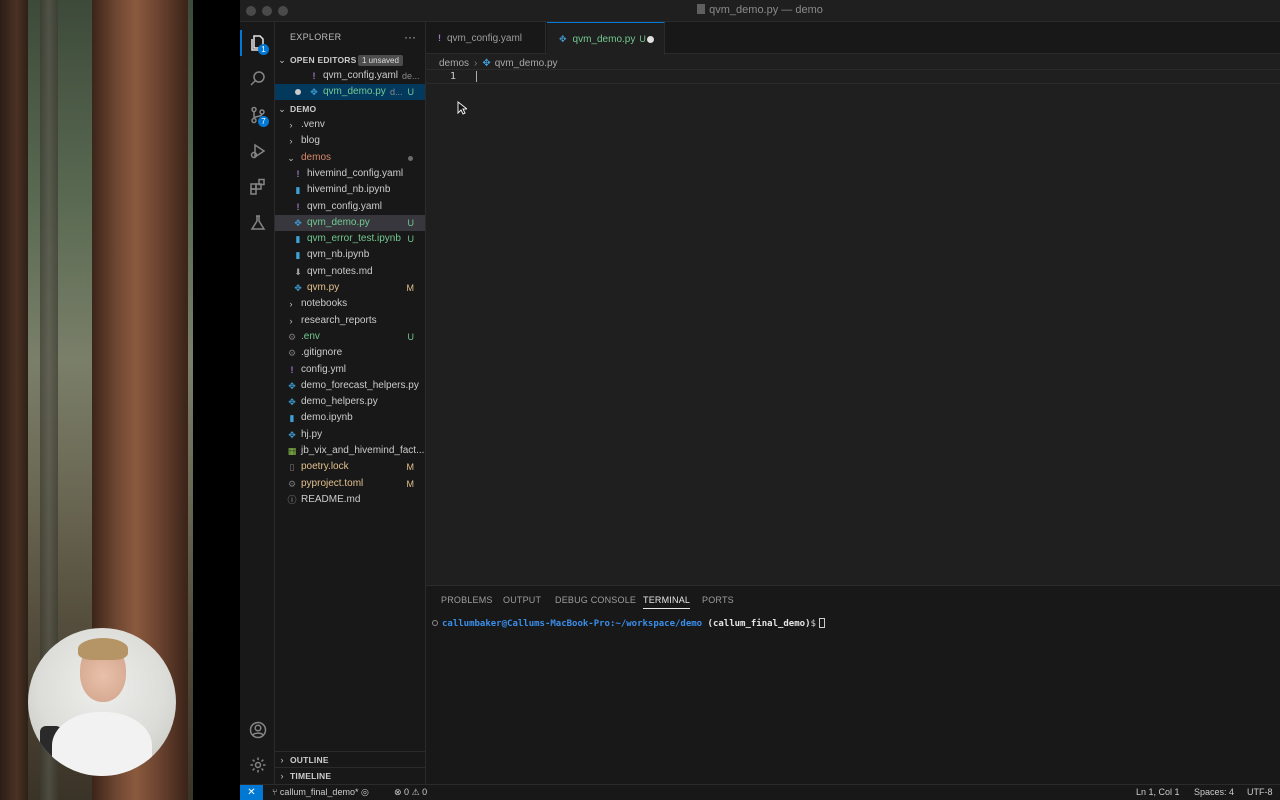  I want to click on terminal-path: :~/workspace/demo, so click(656, 624).